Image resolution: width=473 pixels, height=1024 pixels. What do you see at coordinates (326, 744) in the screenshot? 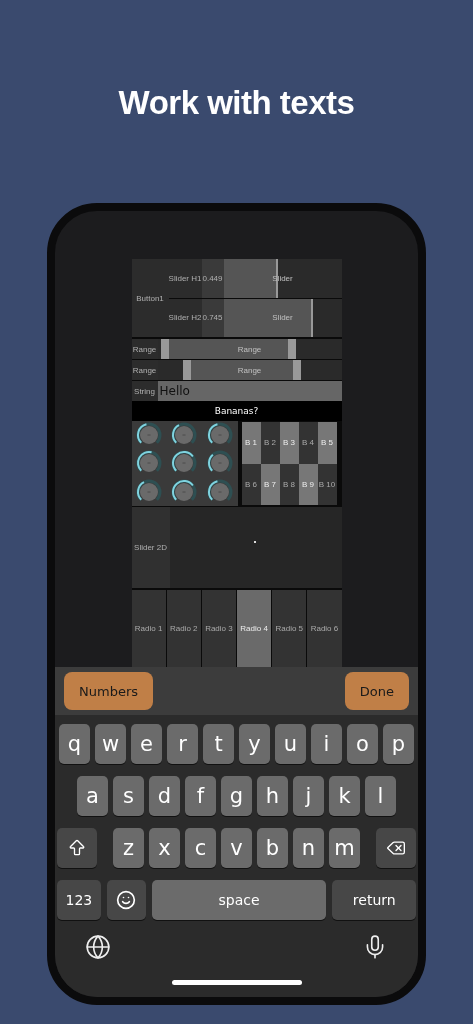
I see `letter-key: i` at bounding box center [326, 744].